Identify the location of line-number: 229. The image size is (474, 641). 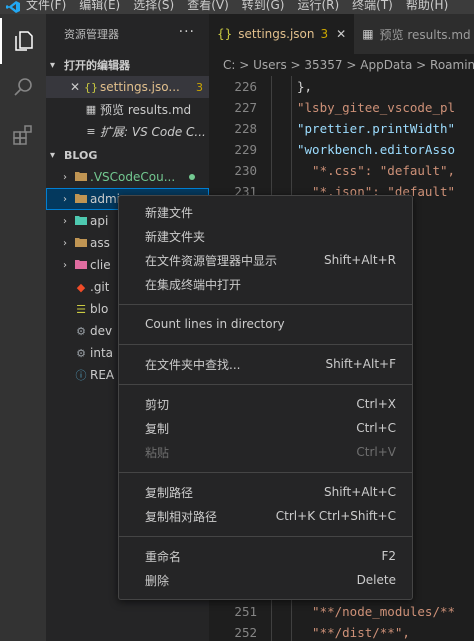
(245, 149).